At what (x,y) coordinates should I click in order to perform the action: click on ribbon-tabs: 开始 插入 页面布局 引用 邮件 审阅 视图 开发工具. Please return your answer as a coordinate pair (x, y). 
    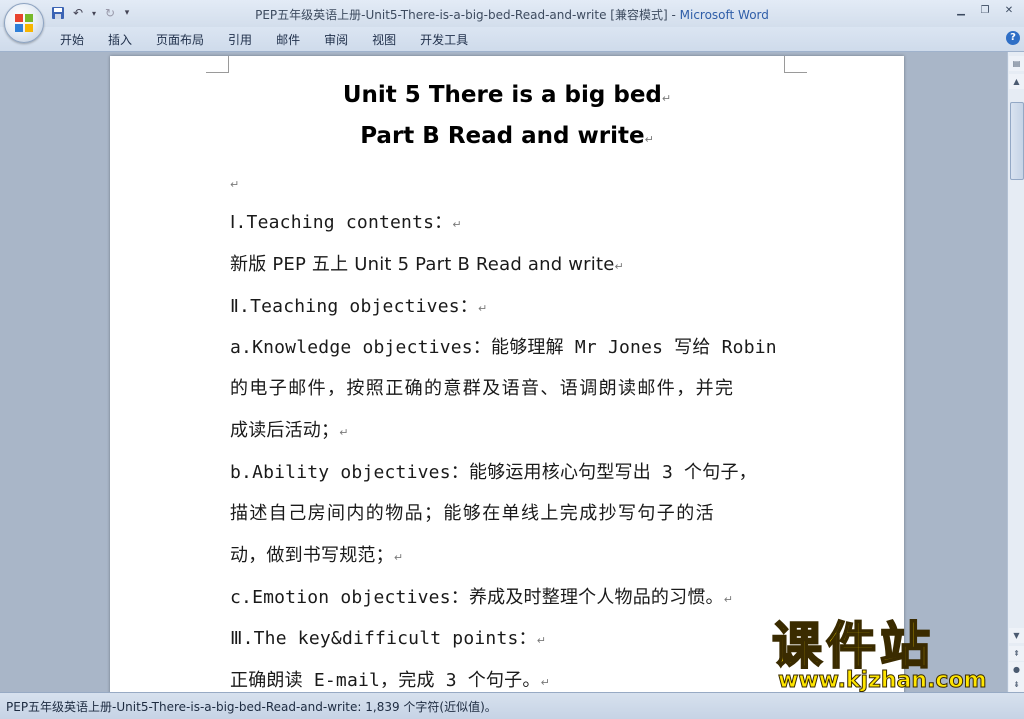
    Looking at the image, I should click on (264, 40).